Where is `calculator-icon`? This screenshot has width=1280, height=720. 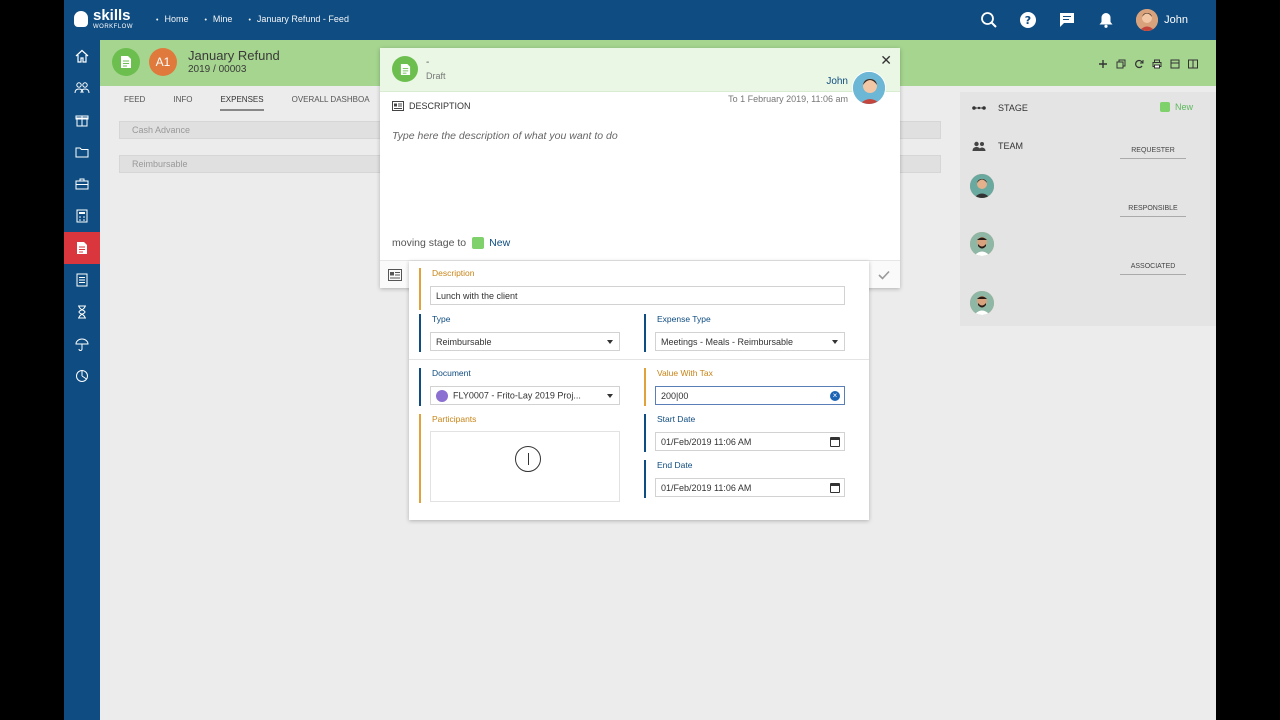 calculator-icon is located at coordinates (82, 216).